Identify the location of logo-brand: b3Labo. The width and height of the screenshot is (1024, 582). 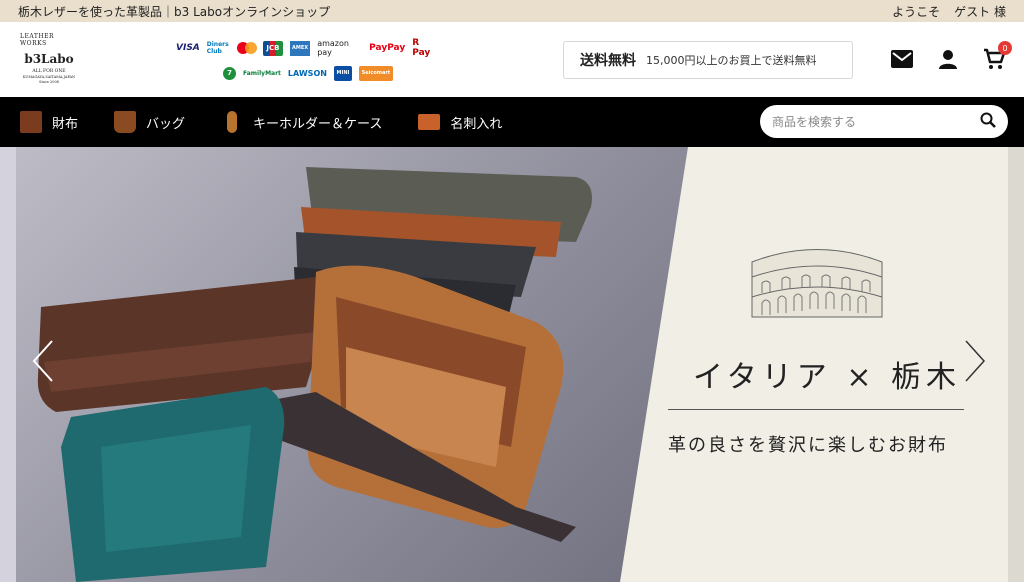
(49, 59).